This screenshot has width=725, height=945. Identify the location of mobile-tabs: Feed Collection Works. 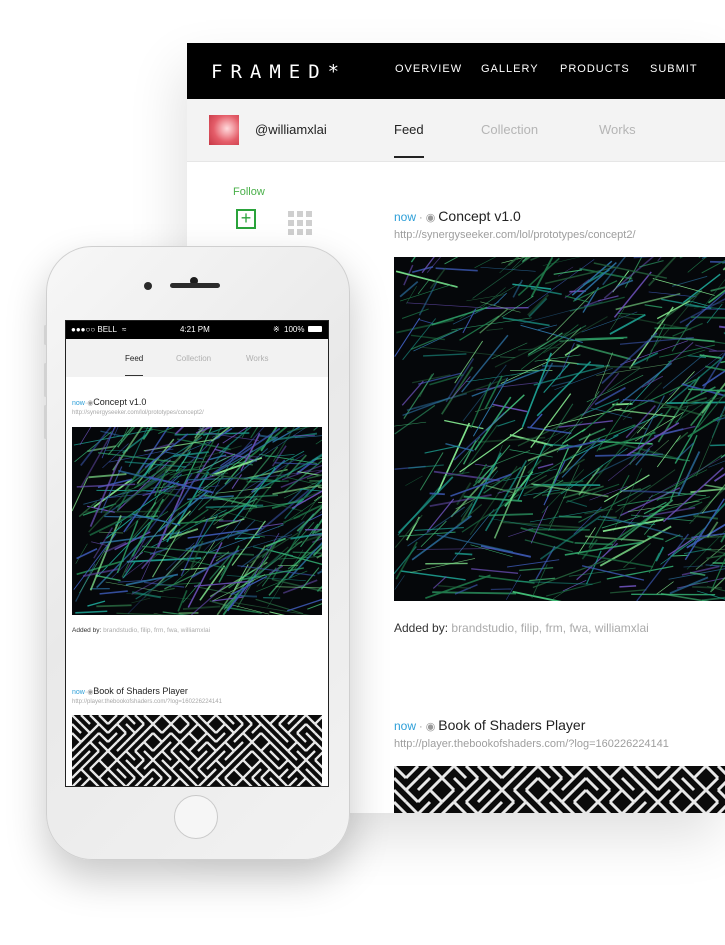
(197, 358).